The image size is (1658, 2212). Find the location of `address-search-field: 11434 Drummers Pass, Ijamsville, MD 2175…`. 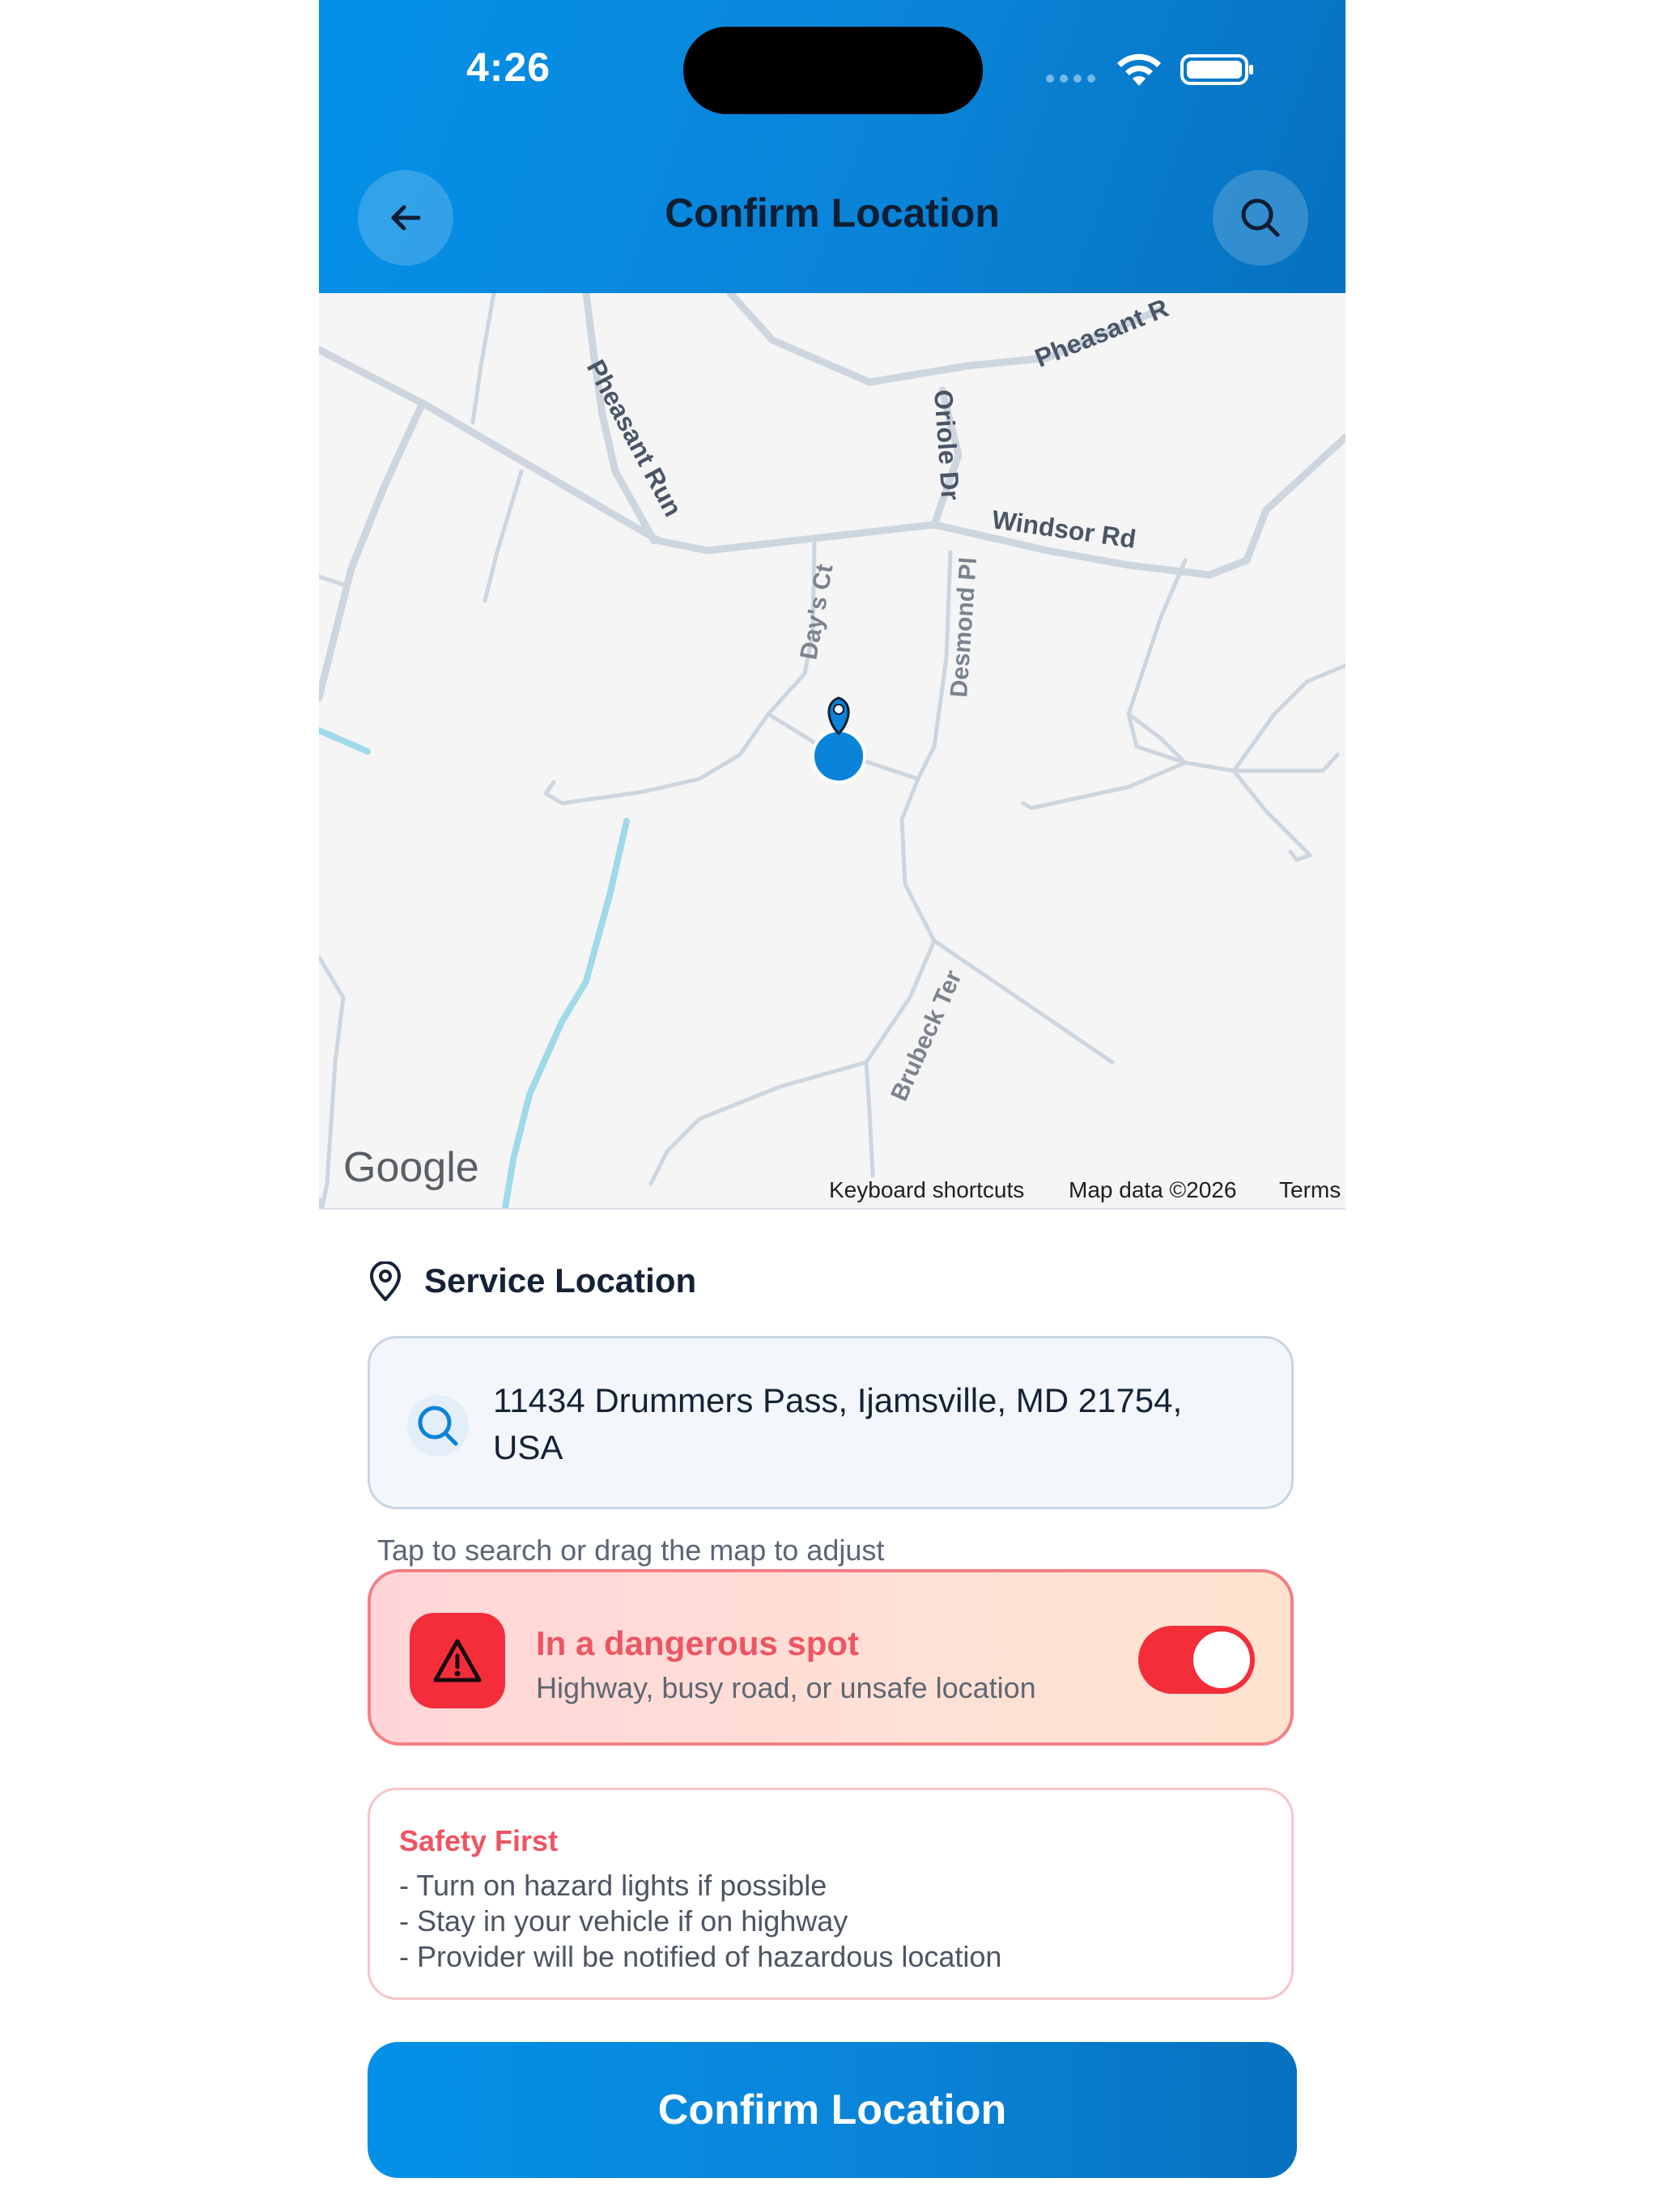

address-search-field: 11434 Drummers Pass, Ijamsville, MD 2175… is located at coordinates (831, 1423).